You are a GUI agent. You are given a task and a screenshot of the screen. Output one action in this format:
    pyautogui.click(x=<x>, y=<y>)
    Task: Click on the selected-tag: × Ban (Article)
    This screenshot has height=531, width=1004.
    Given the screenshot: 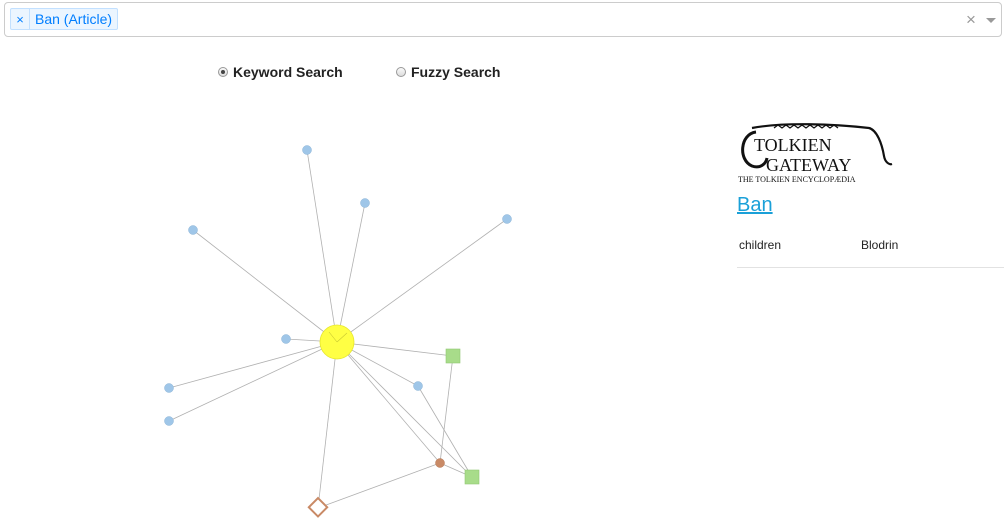 What is the action you would take?
    pyautogui.click(x=64, y=19)
    